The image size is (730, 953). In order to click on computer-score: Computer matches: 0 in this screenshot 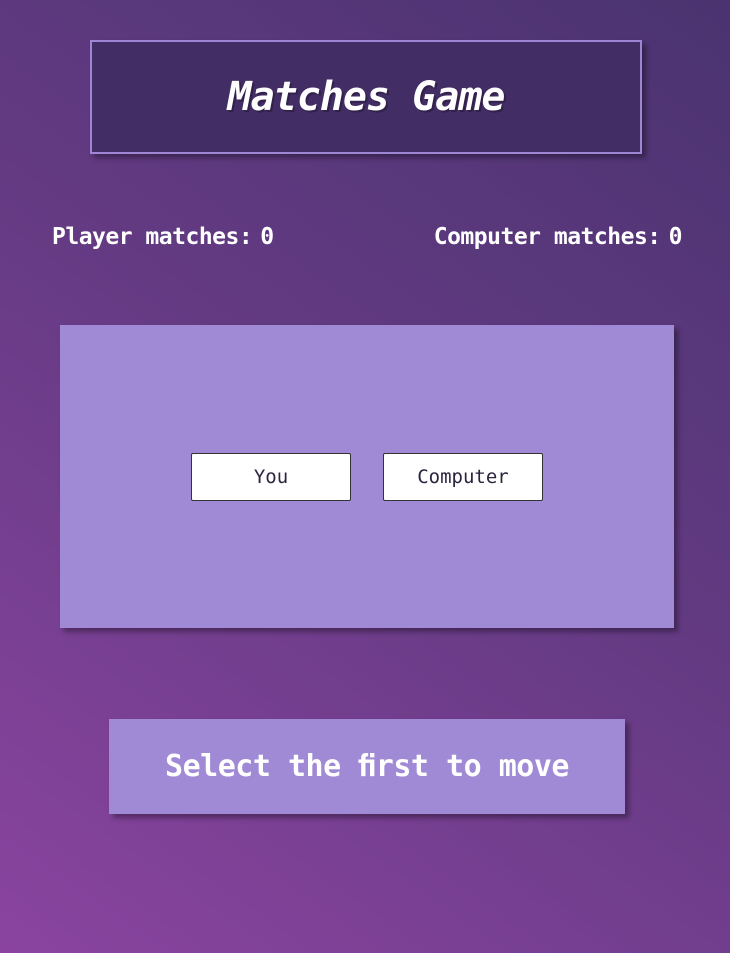, I will do `click(558, 237)`.